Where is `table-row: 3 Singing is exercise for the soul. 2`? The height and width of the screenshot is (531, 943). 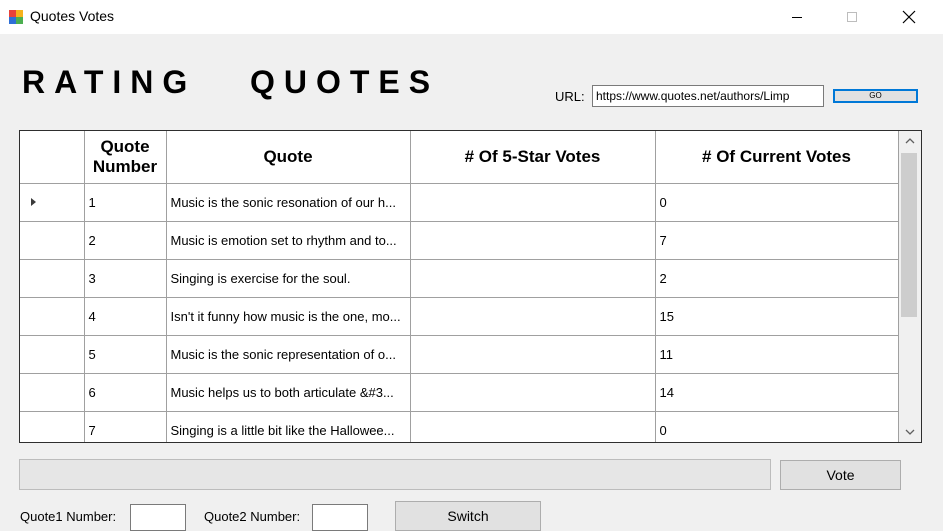 table-row: 3 Singing is exercise for the soul. 2 is located at coordinates (459, 278).